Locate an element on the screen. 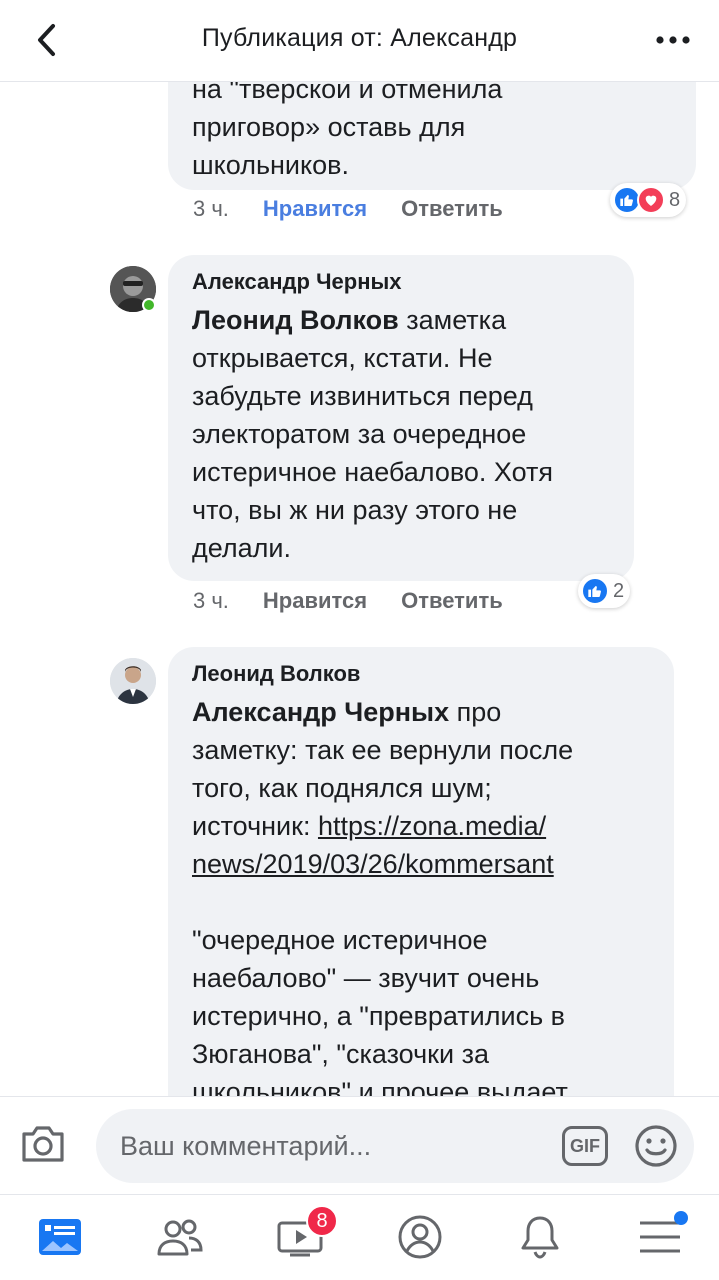  comment-text-line: делали. is located at coordinates (241, 548).